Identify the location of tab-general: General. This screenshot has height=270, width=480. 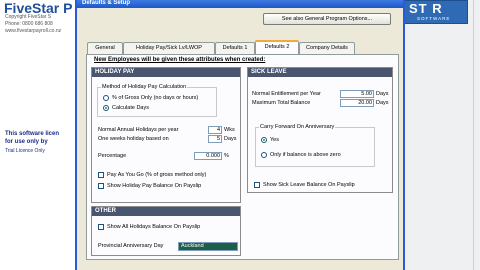
(105, 48).